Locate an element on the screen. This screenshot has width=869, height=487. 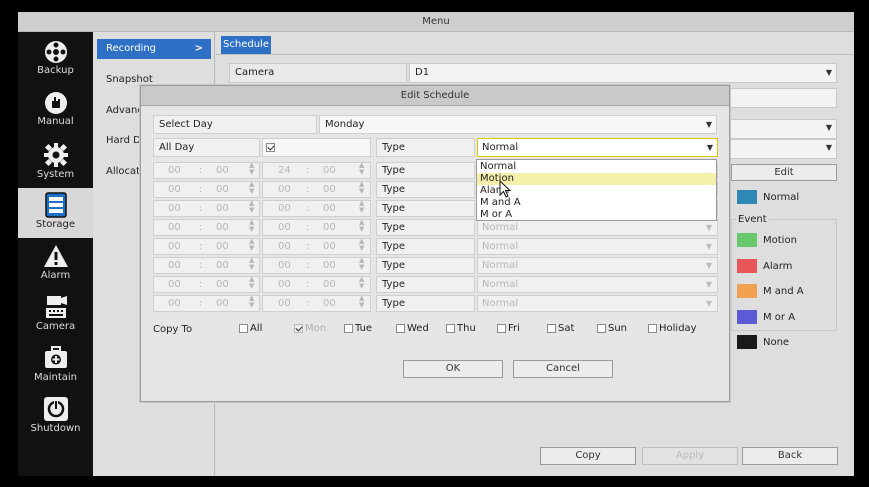
copy-day-mon: Mon is located at coordinates (310, 328).